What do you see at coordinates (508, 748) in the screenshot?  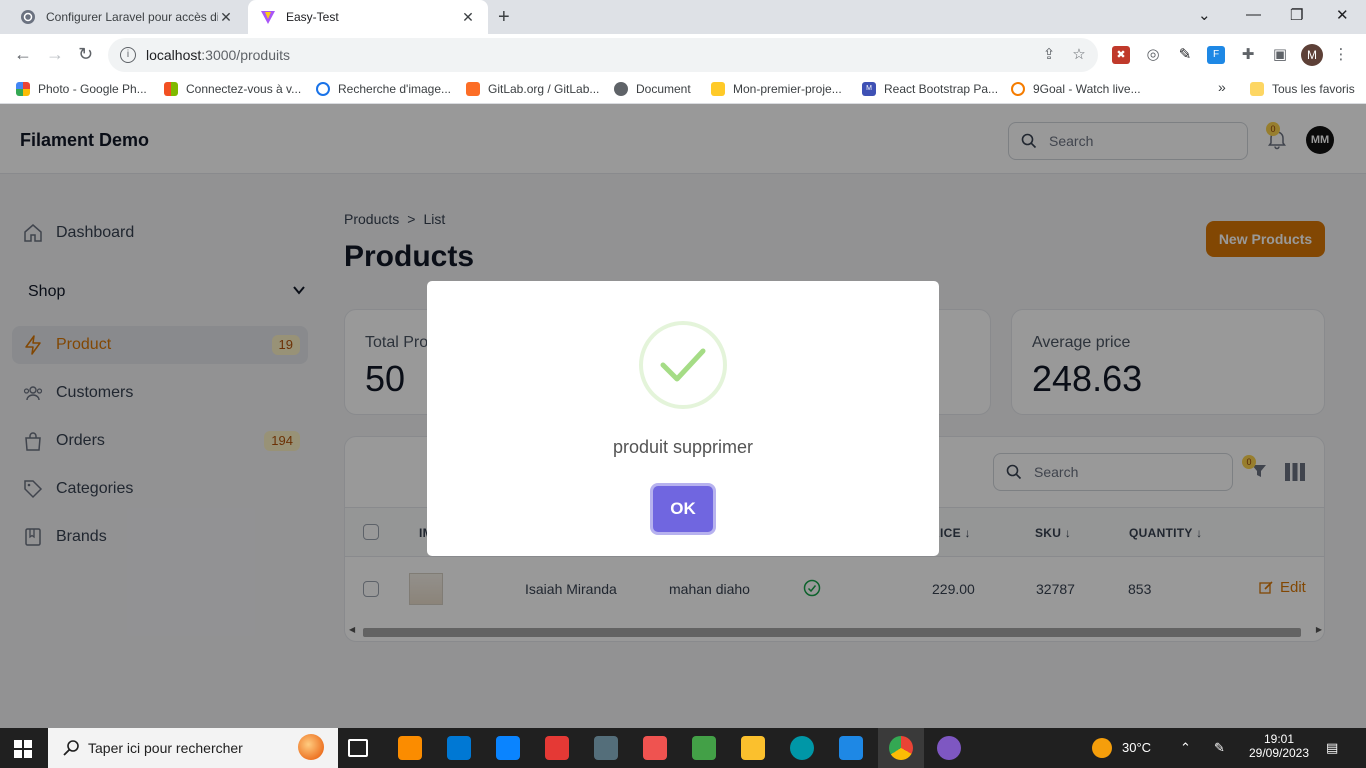 I see `mail-icon` at bounding box center [508, 748].